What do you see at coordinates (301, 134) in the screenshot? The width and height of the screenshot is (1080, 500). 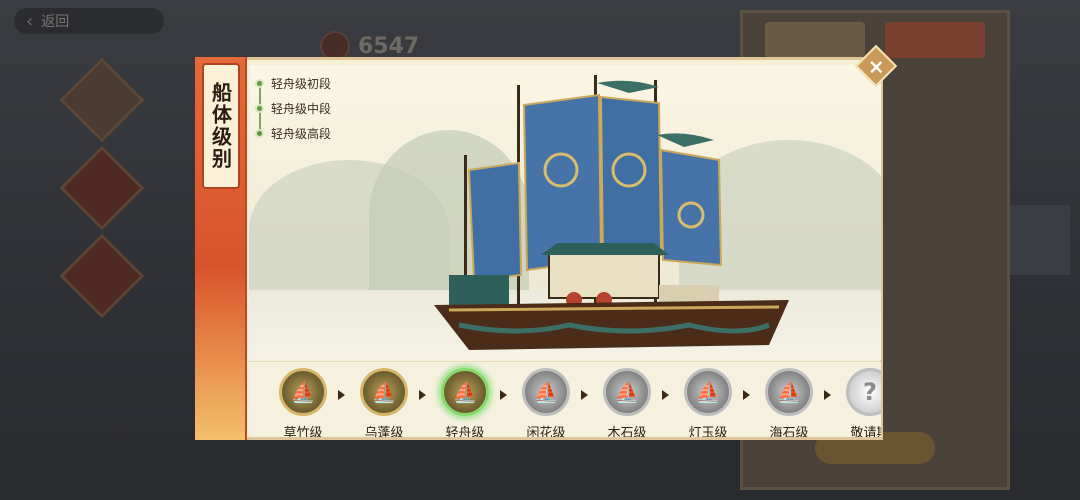 I see `stage-label: 轻舟级高段` at bounding box center [301, 134].